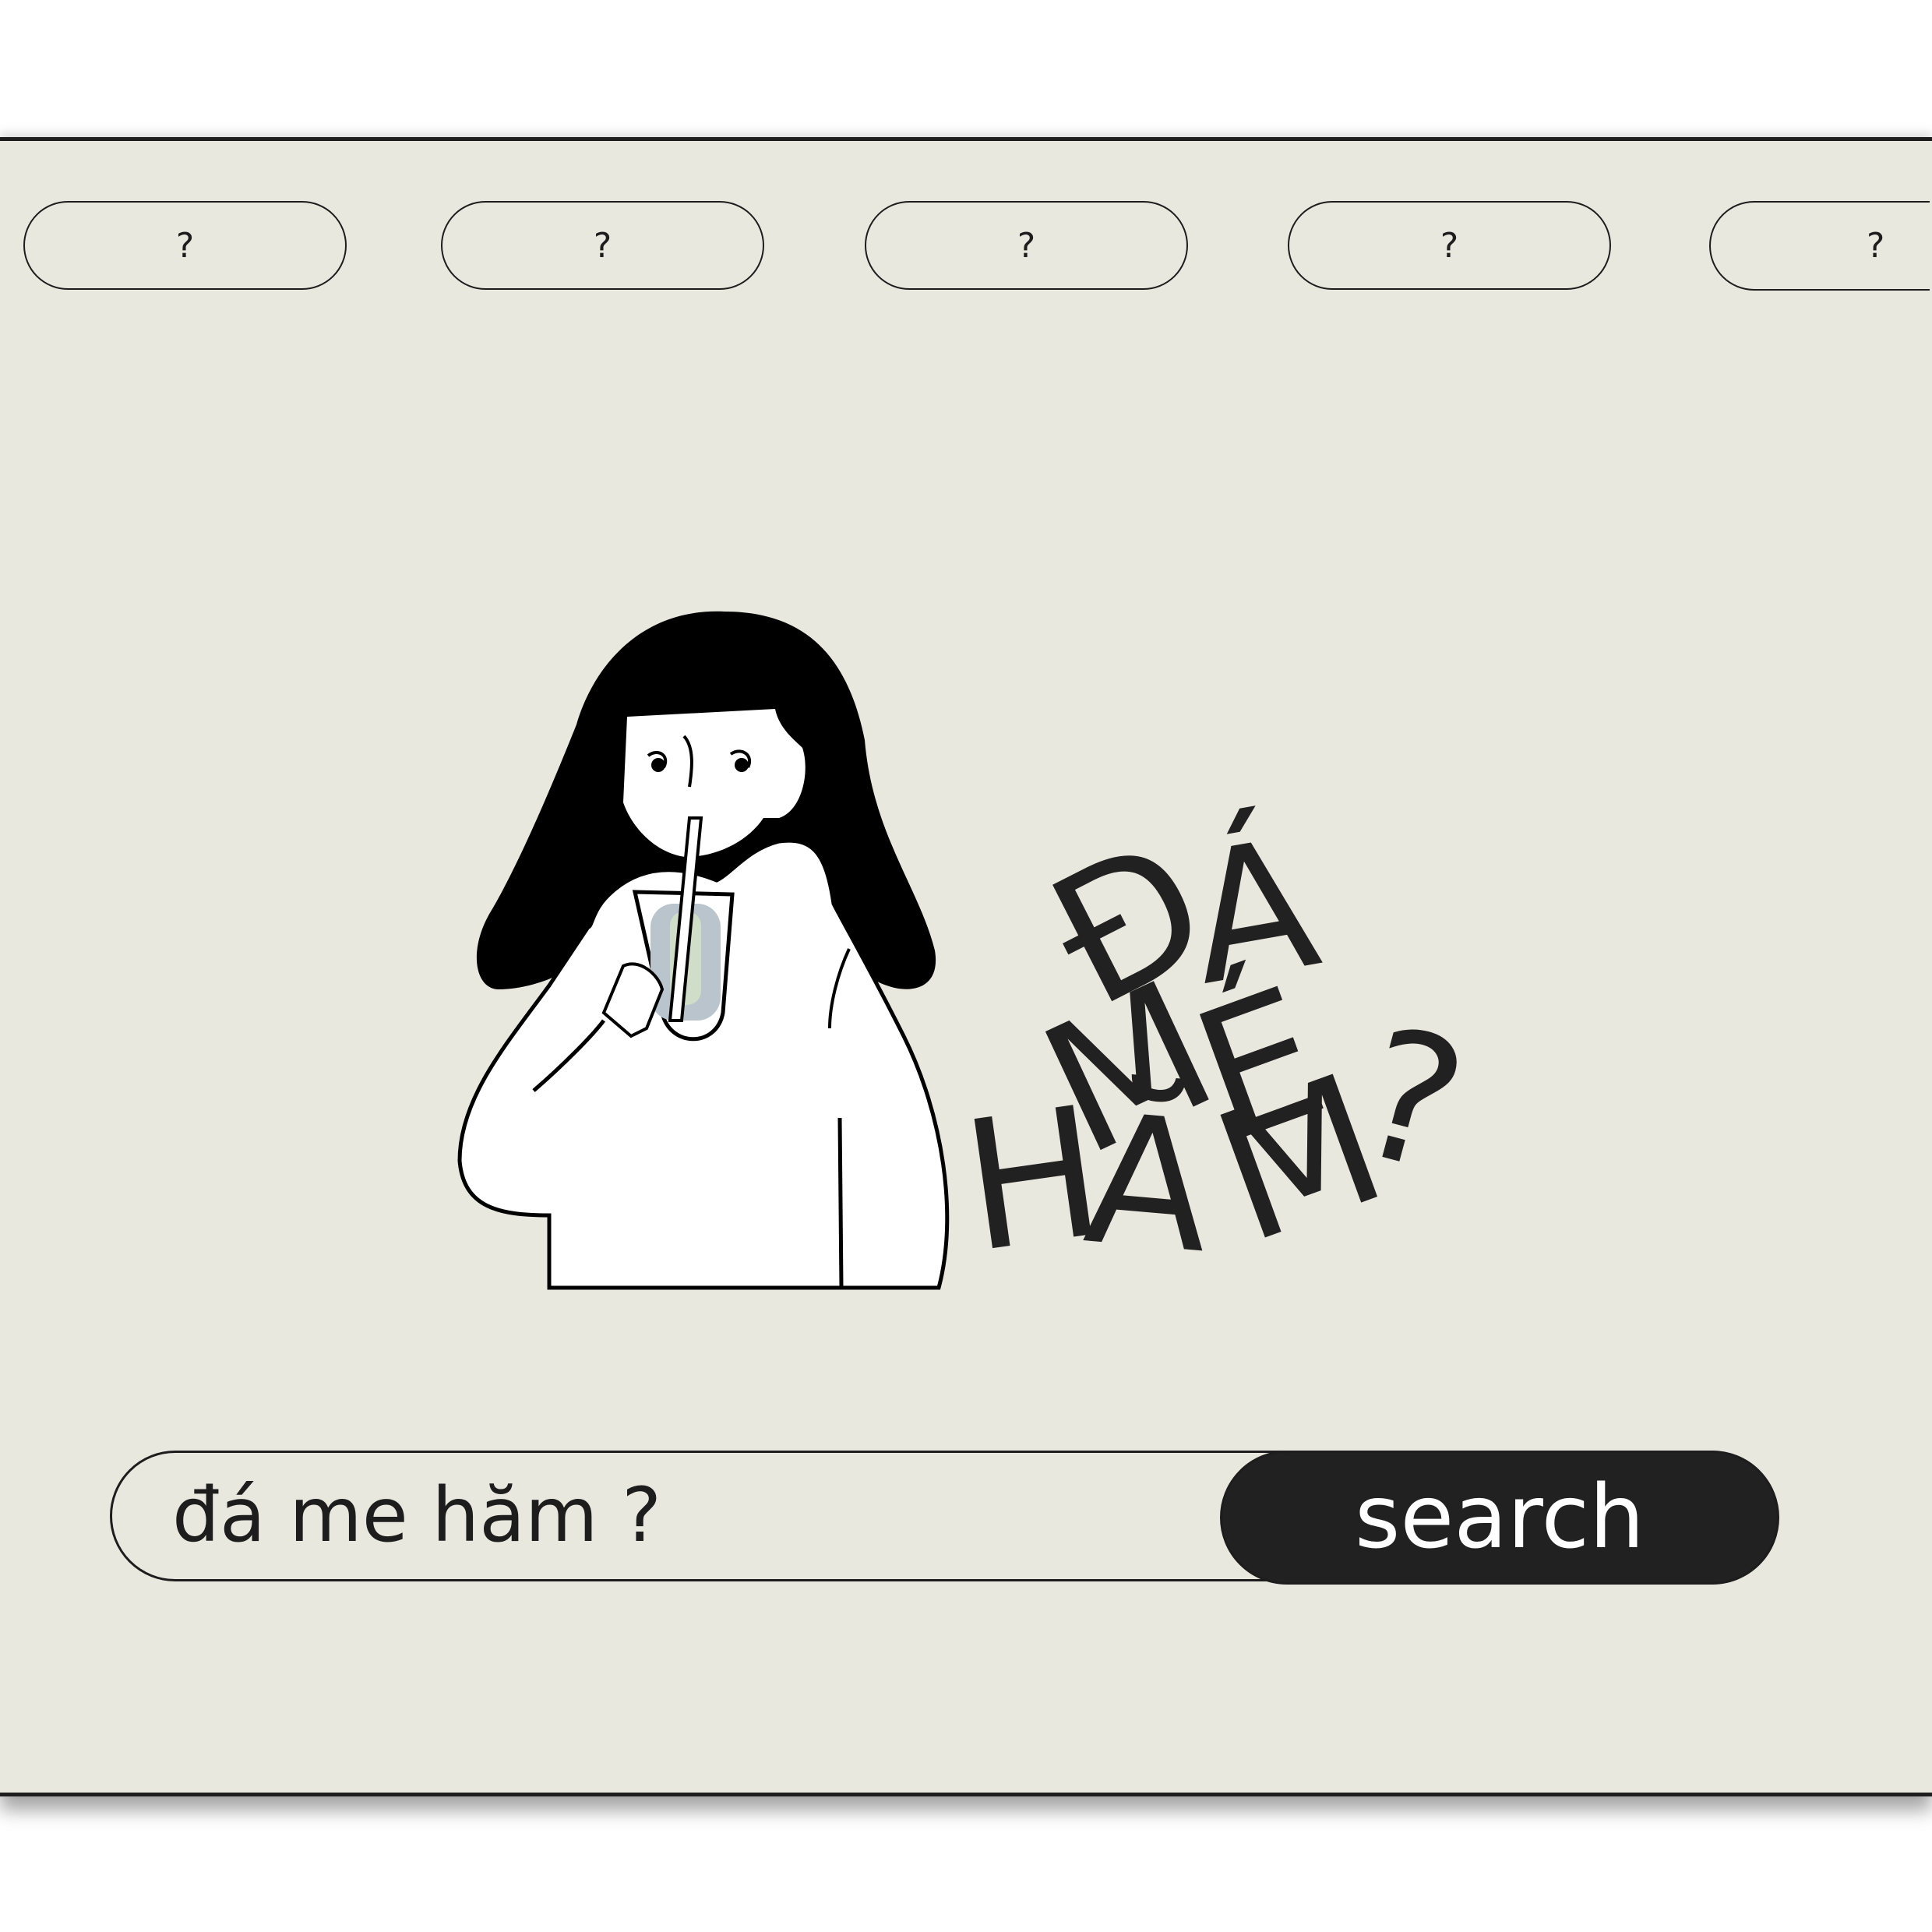  What do you see at coordinates (704, 951) in the screenshot?
I see `girl-drinking-illustration` at bounding box center [704, 951].